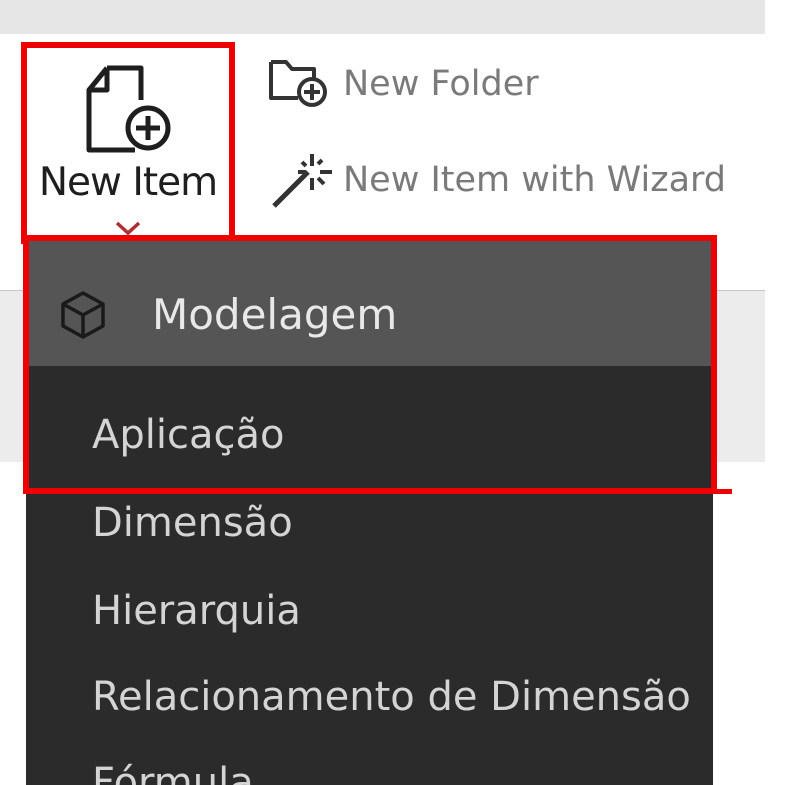  I want to click on page-background-right, so click(739, 376).